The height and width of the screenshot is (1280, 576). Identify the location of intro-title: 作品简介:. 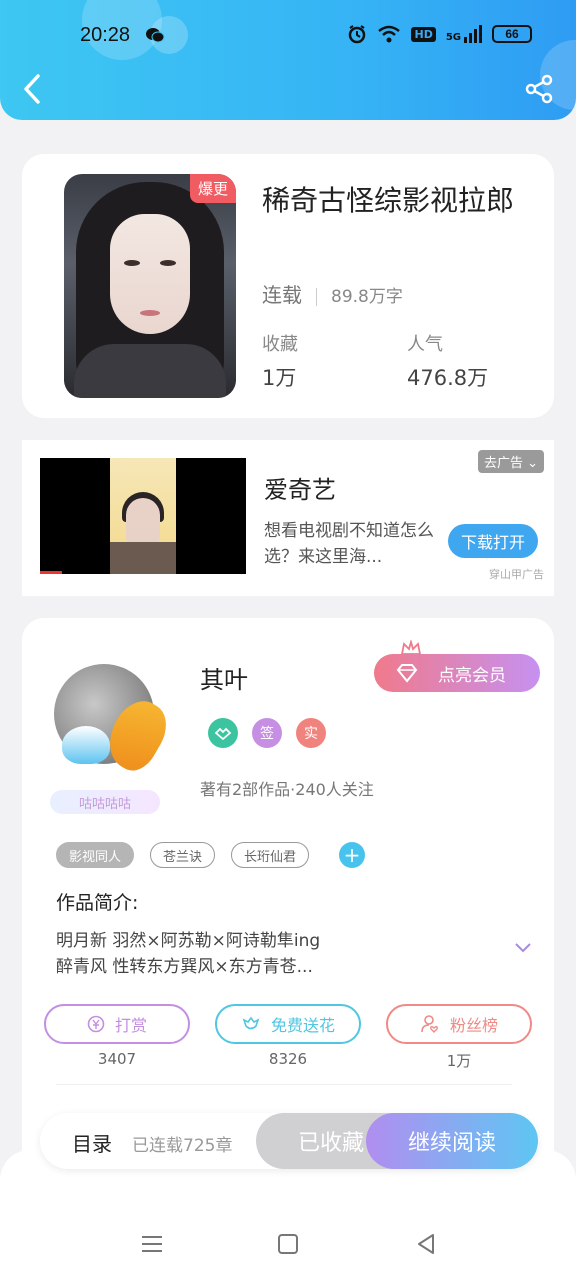
(97, 903).